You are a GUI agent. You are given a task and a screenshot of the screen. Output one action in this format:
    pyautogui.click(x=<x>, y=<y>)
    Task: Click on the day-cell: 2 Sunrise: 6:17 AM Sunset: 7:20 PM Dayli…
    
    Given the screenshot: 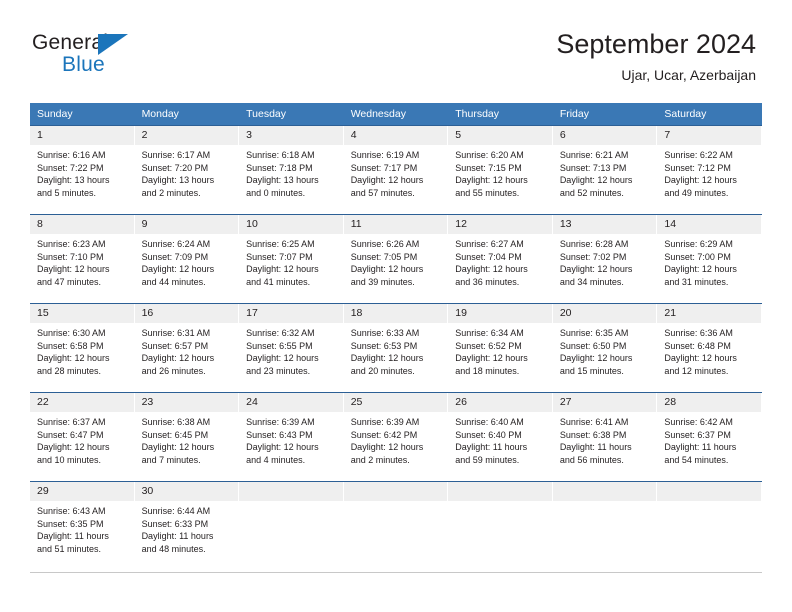 What is the action you would take?
    pyautogui.click(x=187, y=170)
    